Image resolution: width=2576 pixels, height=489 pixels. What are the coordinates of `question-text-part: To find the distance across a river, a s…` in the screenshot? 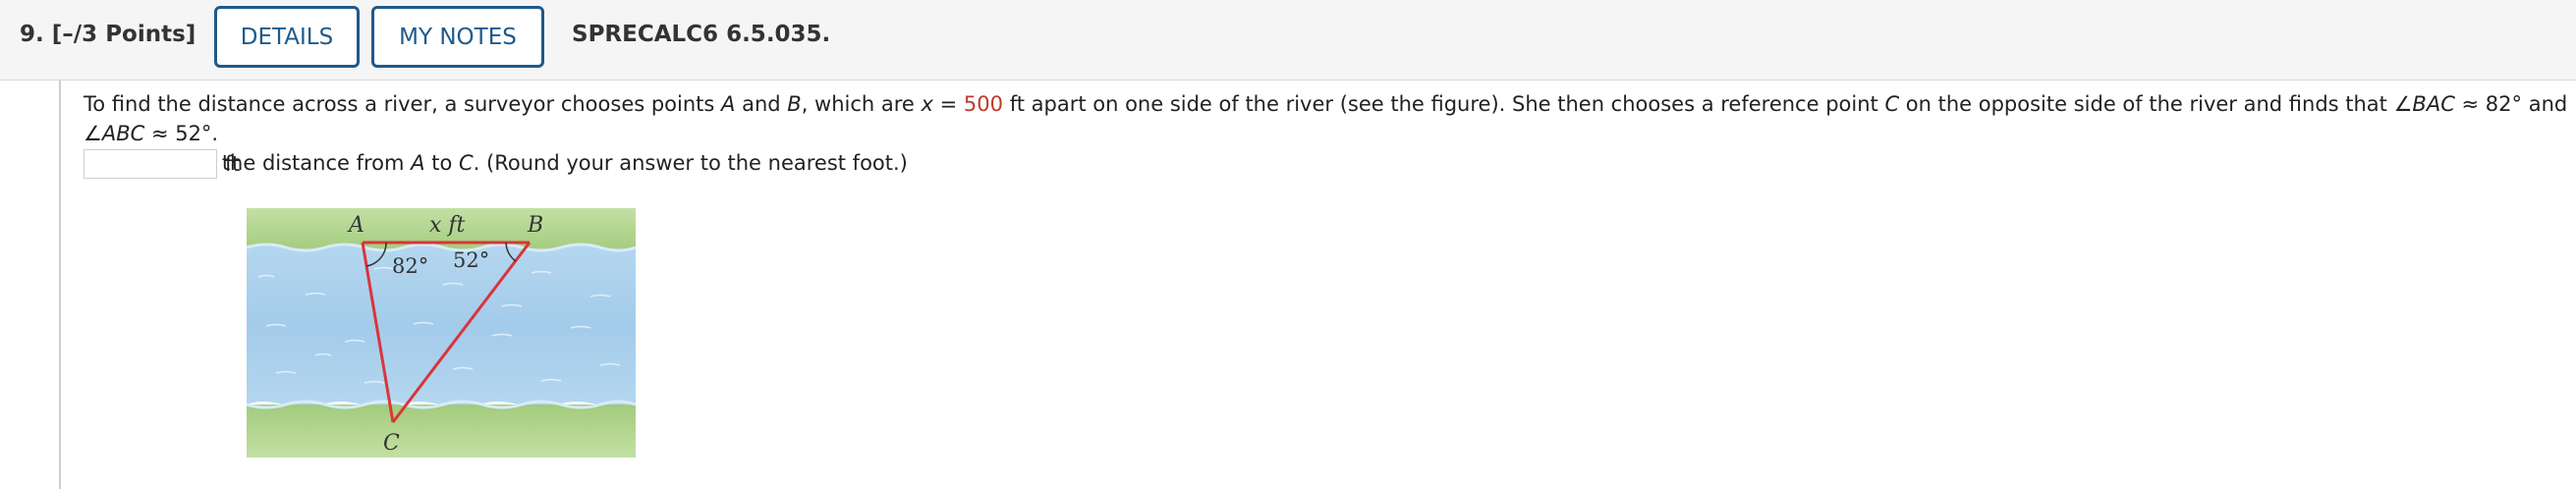 It's located at (403, 104).